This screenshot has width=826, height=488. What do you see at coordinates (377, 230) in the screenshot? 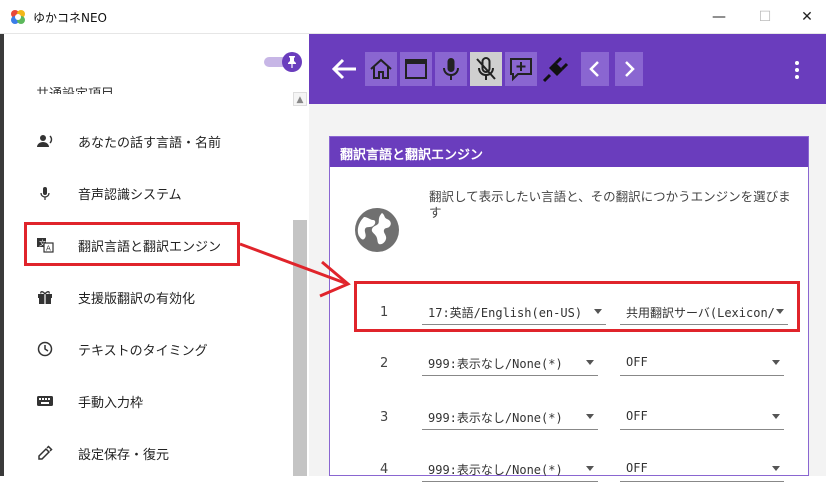
I see `globe-icon` at bounding box center [377, 230].